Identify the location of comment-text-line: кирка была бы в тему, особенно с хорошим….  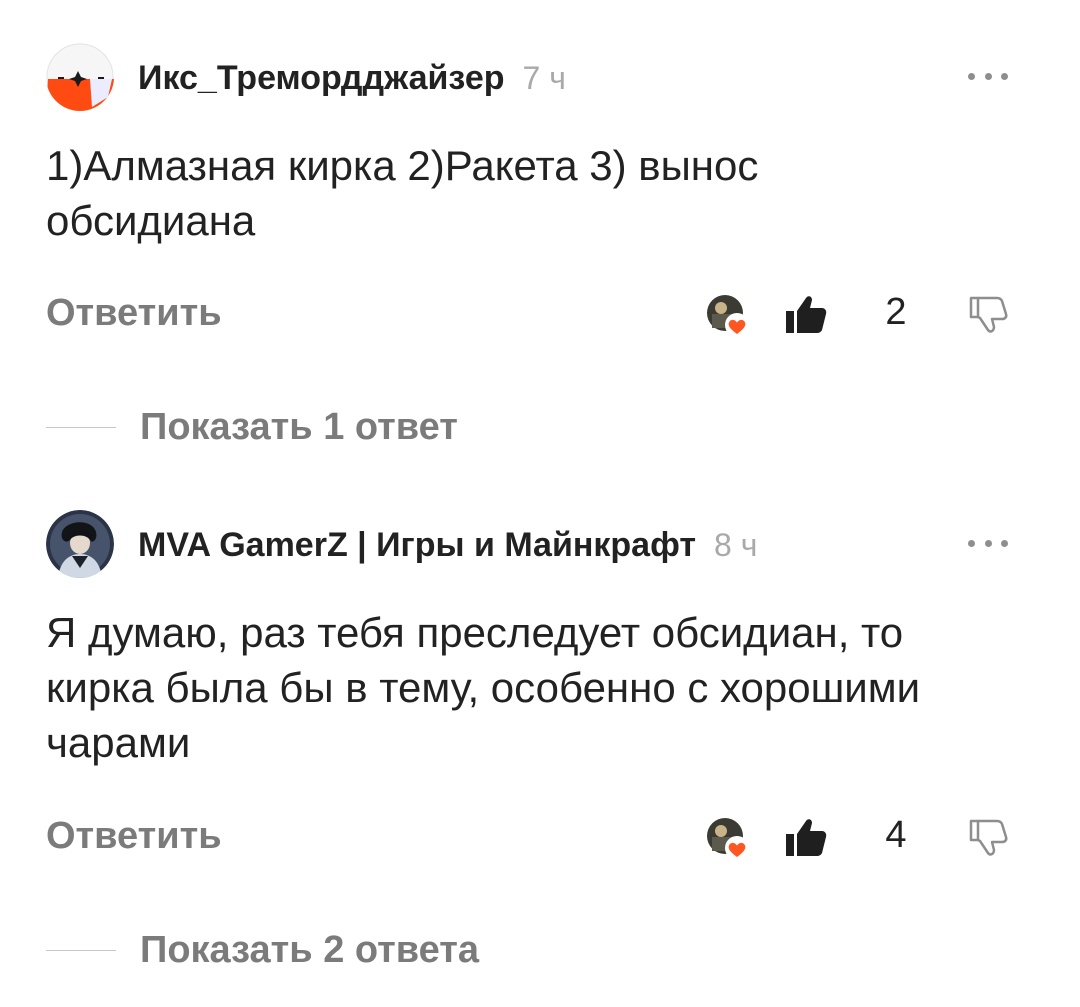
(483, 687).